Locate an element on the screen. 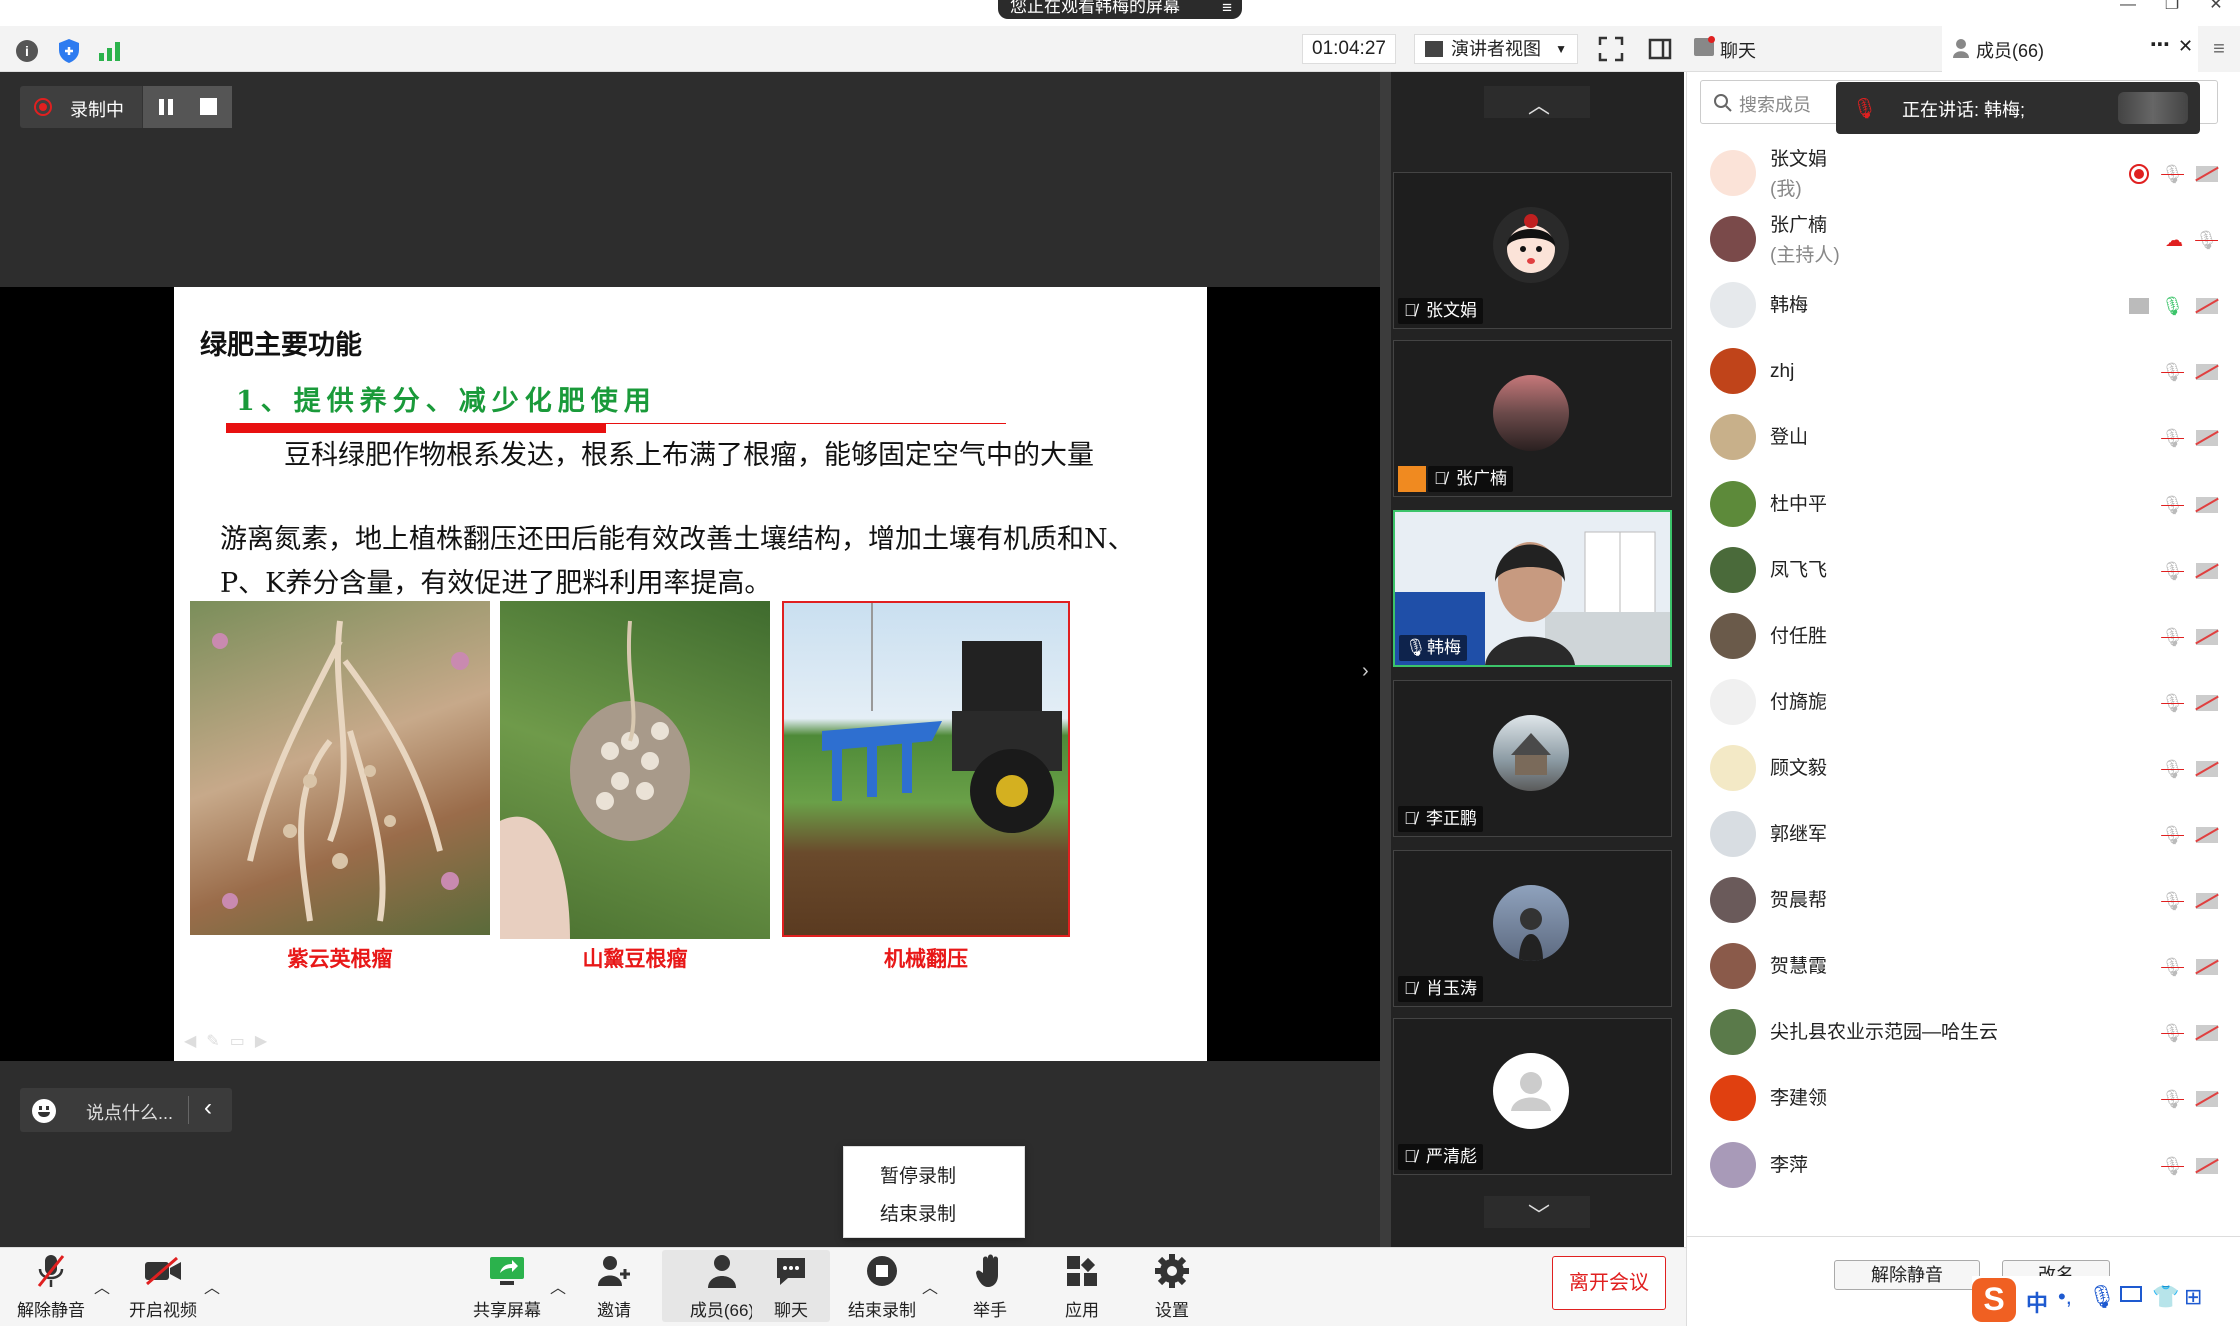  video-tile-5: 🎙̸ 肖玉涛 is located at coordinates (1532, 928).